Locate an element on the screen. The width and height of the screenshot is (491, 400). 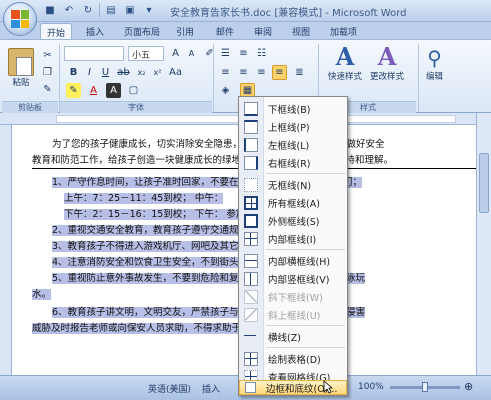
tab-mailings: 邮件 is located at coordinates (225, 31).